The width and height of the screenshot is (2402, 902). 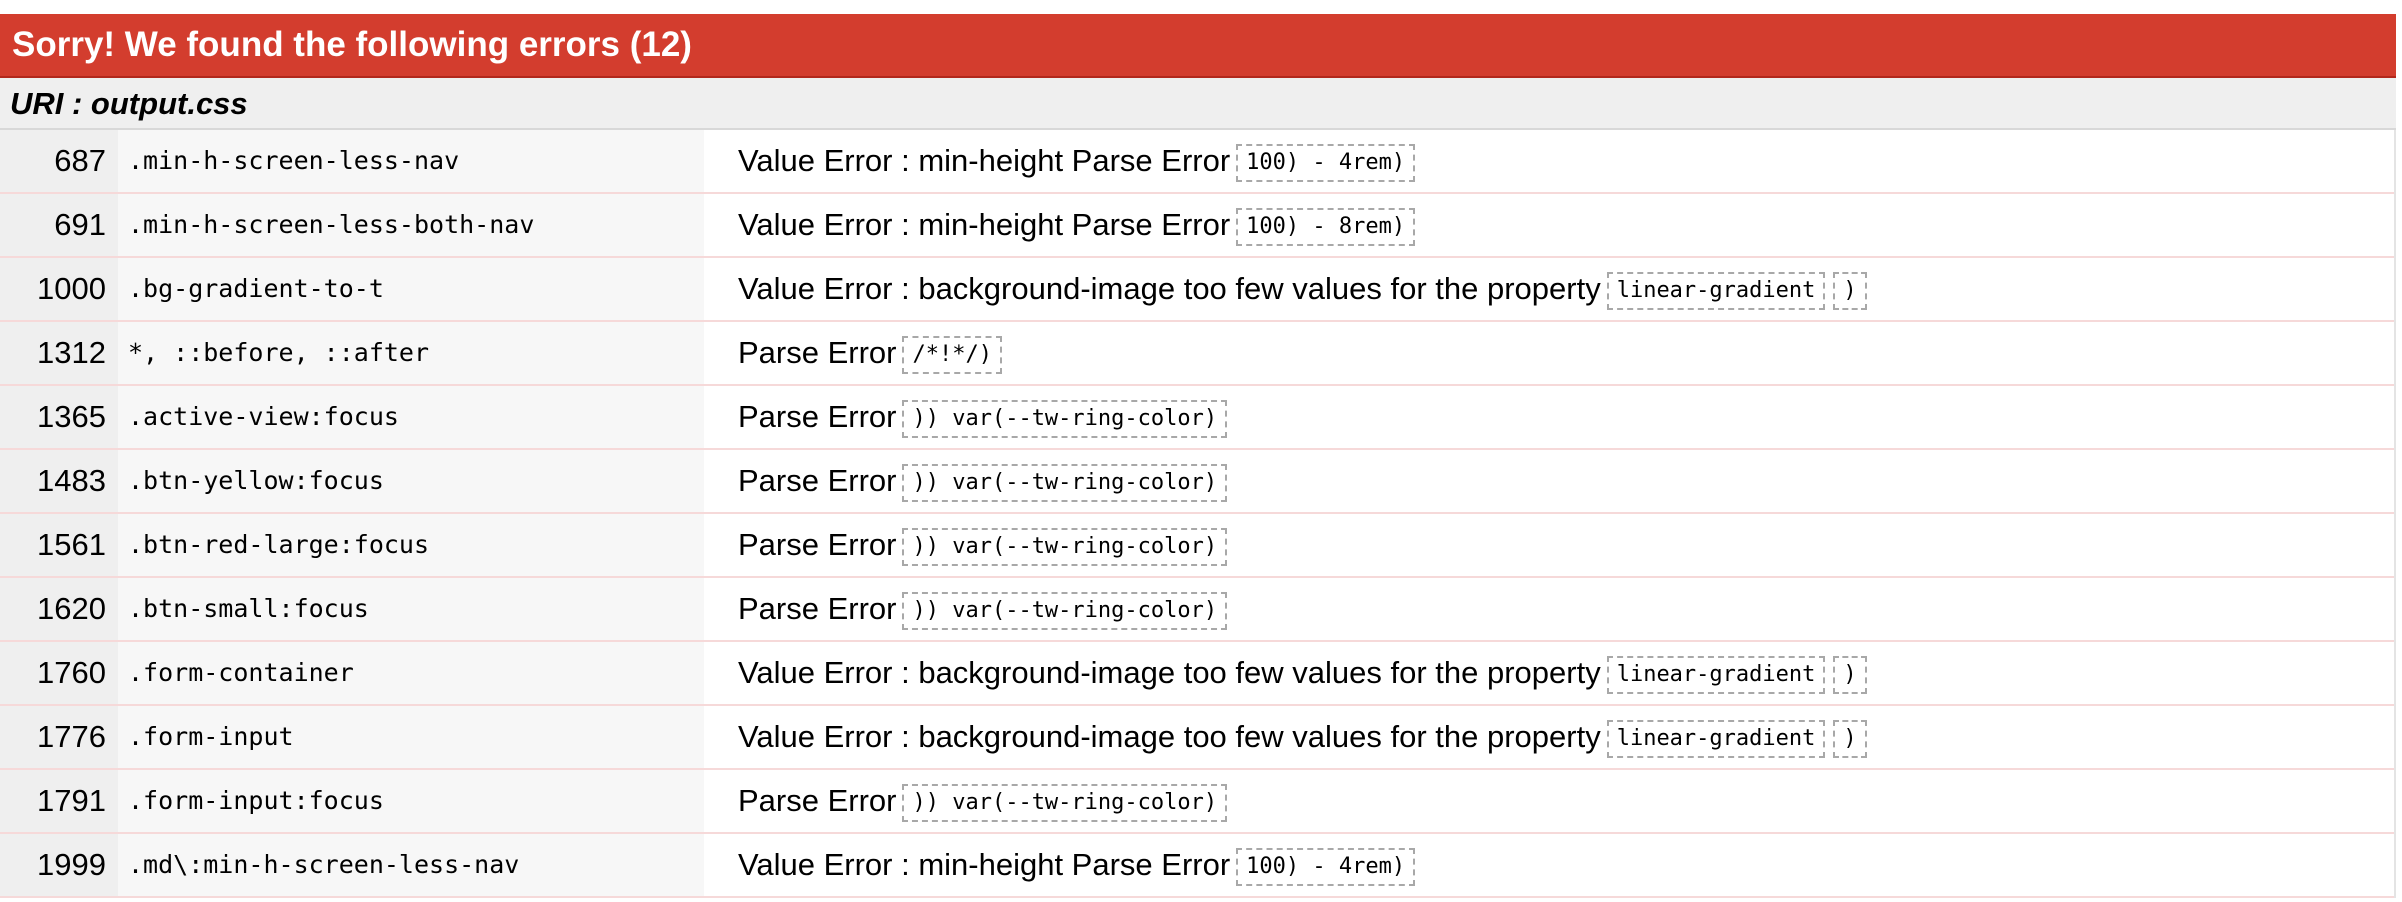 What do you see at coordinates (1326, 227) in the screenshot?
I see `error-code-snippet: 100) - 8rem)` at bounding box center [1326, 227].